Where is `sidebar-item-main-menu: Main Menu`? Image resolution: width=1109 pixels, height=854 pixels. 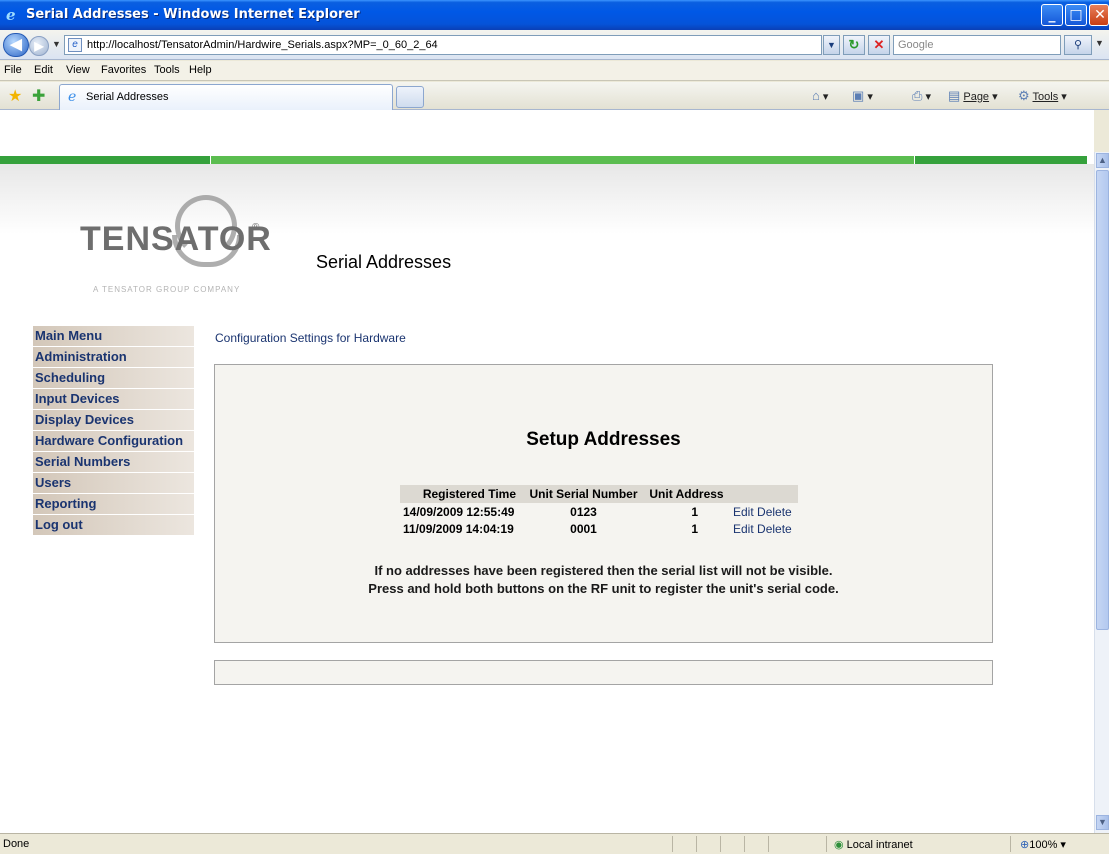 sidebar-item-main-menu: Main Menu is located at coordinates (113, 336).